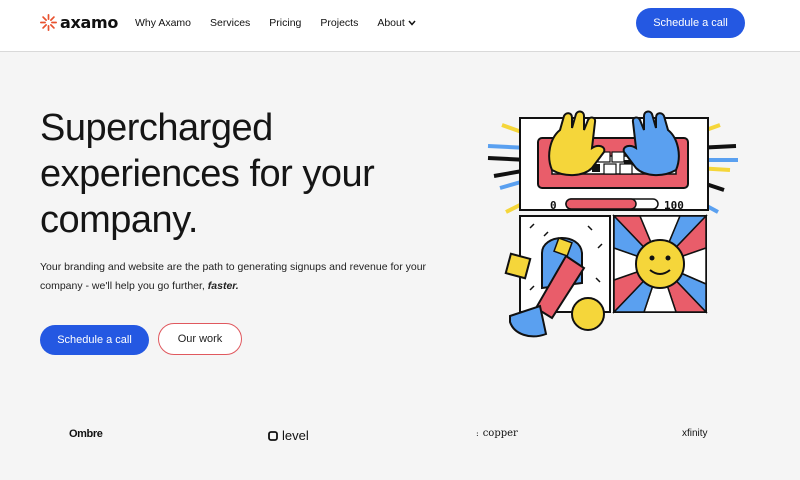  What do you see at coordinates (400, 438) in the screenshot?
I see `client-logos: Ombre level : copper xfinity` at bounding box center [400, 438].